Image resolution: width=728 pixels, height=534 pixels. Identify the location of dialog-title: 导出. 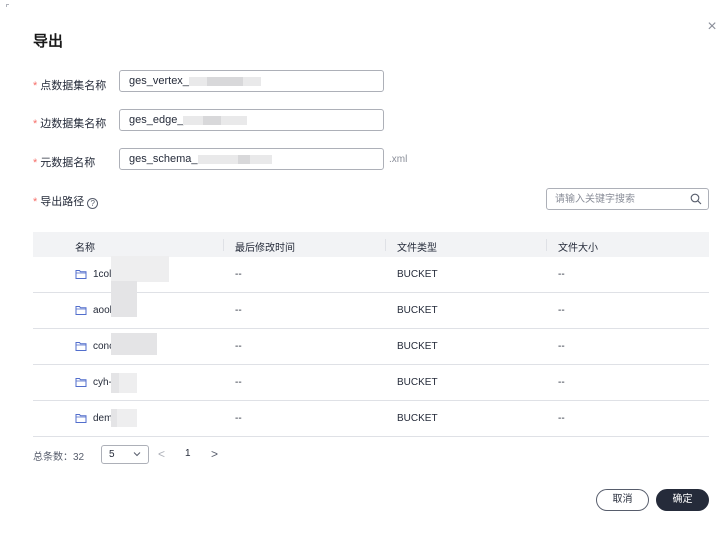
(48, 41).